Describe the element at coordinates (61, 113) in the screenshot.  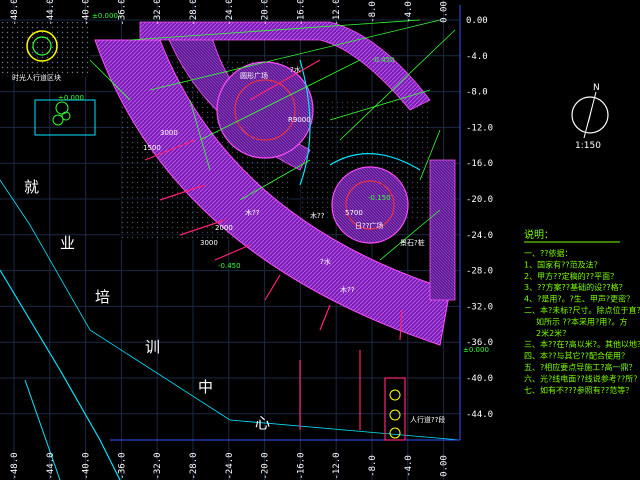
I see `tree-cluster` at that location.